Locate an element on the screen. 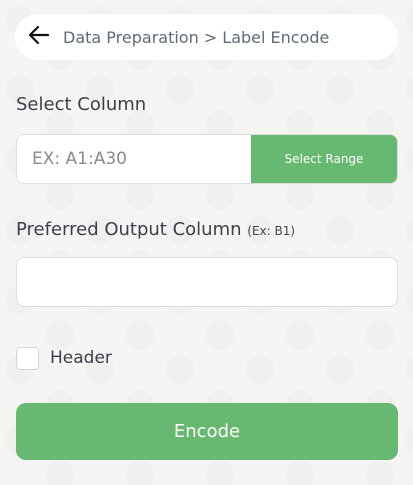 The height and width of the screenshot is (485, 413). output-column-hint: (Ex: B1) is located at coordinates (271, 231).